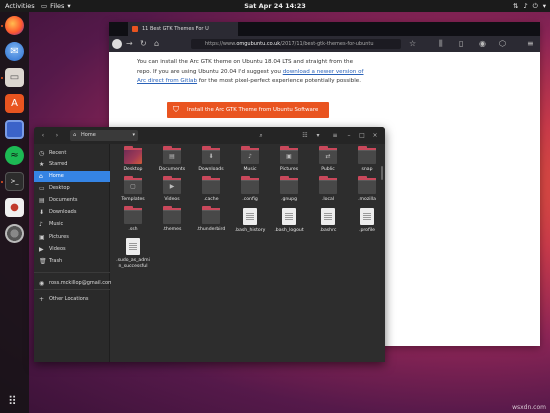 This screenshot has width=550, height=413. I want to click on folder-glyph-icon: ▶, so click(172, 186).